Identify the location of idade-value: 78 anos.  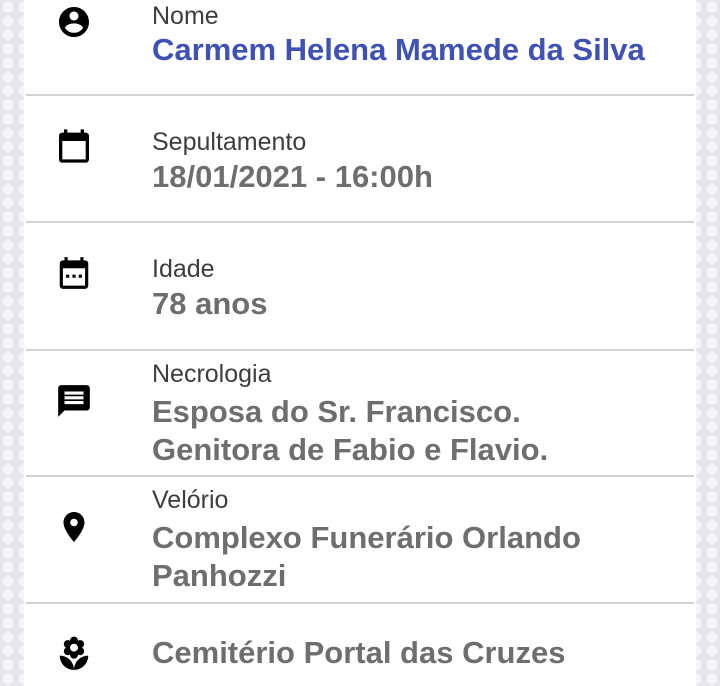
(210, 303).